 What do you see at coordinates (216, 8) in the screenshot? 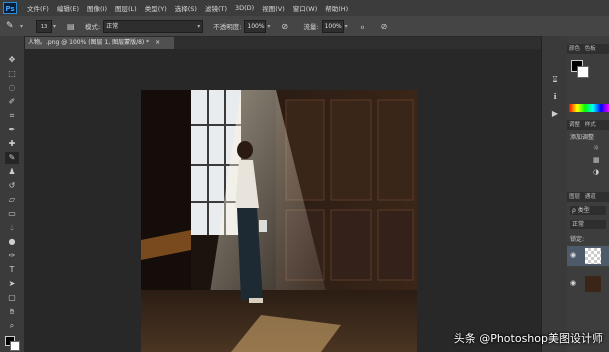
I see `menu-filter: 滤镜(T)` at bounding box center [216, 8].